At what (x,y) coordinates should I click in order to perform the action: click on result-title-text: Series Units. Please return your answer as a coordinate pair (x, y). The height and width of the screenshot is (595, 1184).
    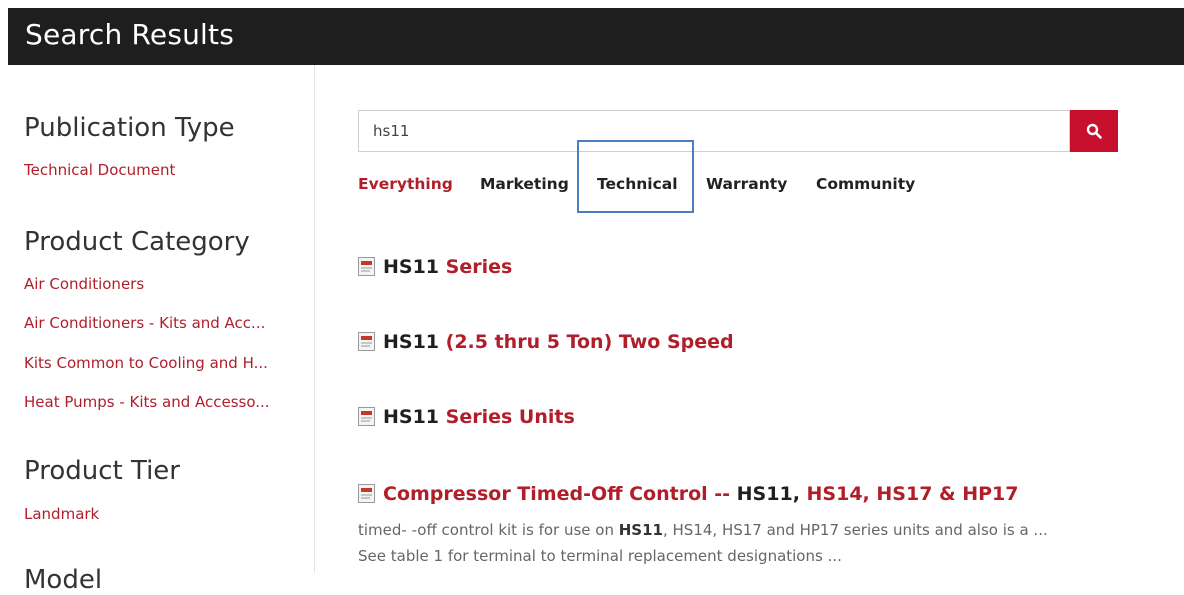
    Looking at the image, I should click on (507, 417).